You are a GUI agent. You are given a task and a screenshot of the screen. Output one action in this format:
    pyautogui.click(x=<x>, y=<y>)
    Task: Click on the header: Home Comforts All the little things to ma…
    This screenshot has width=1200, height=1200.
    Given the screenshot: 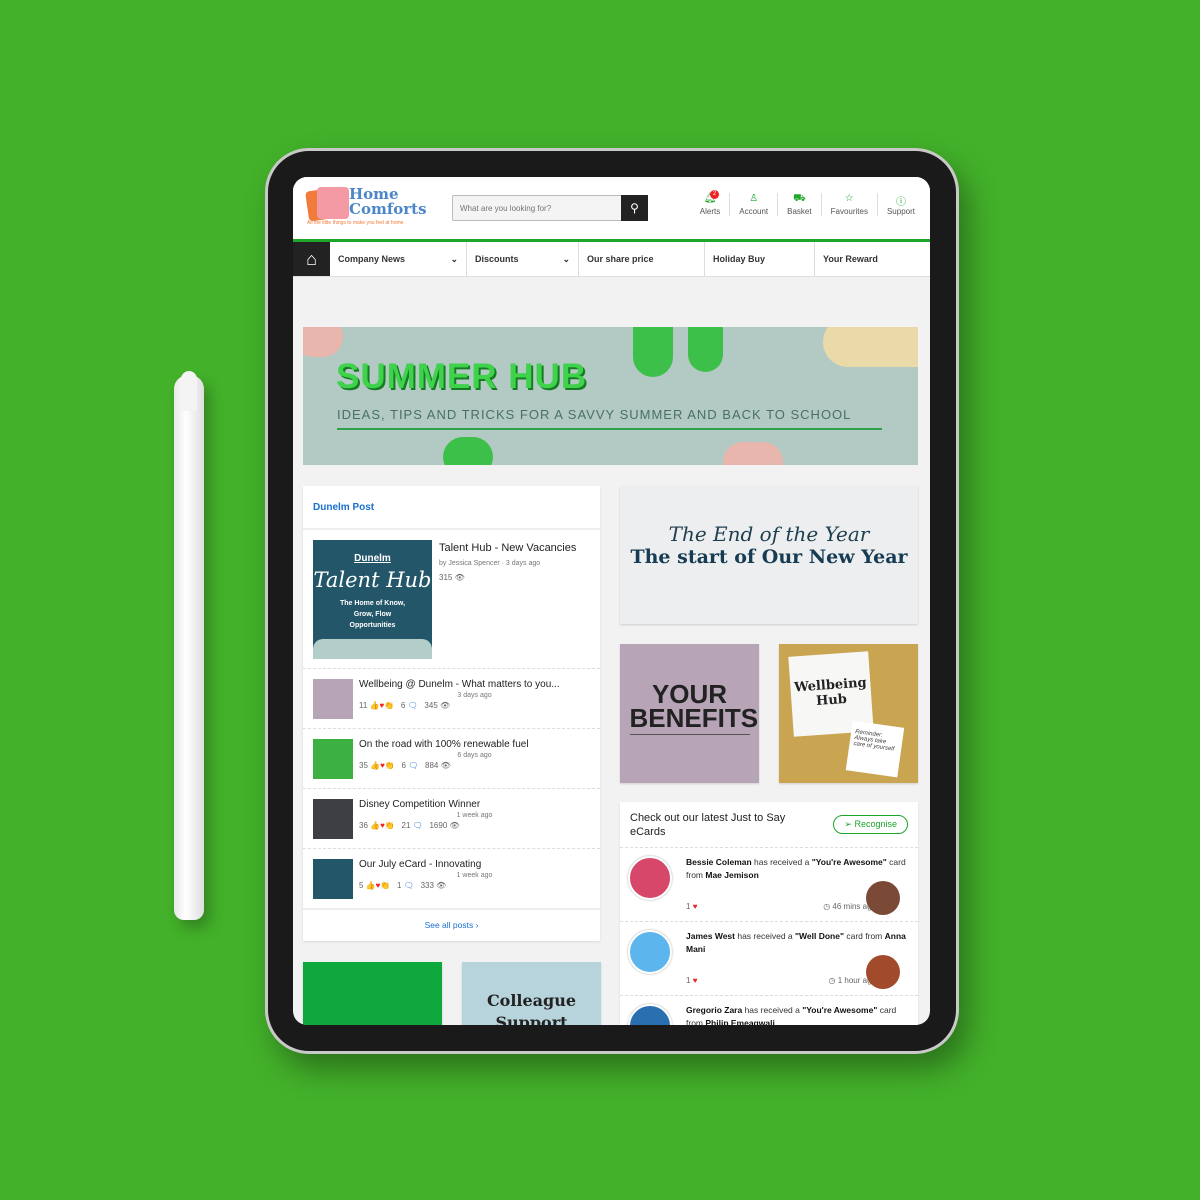 What is the action you would take?
    pyautogui.click(x=611, y=209)
    